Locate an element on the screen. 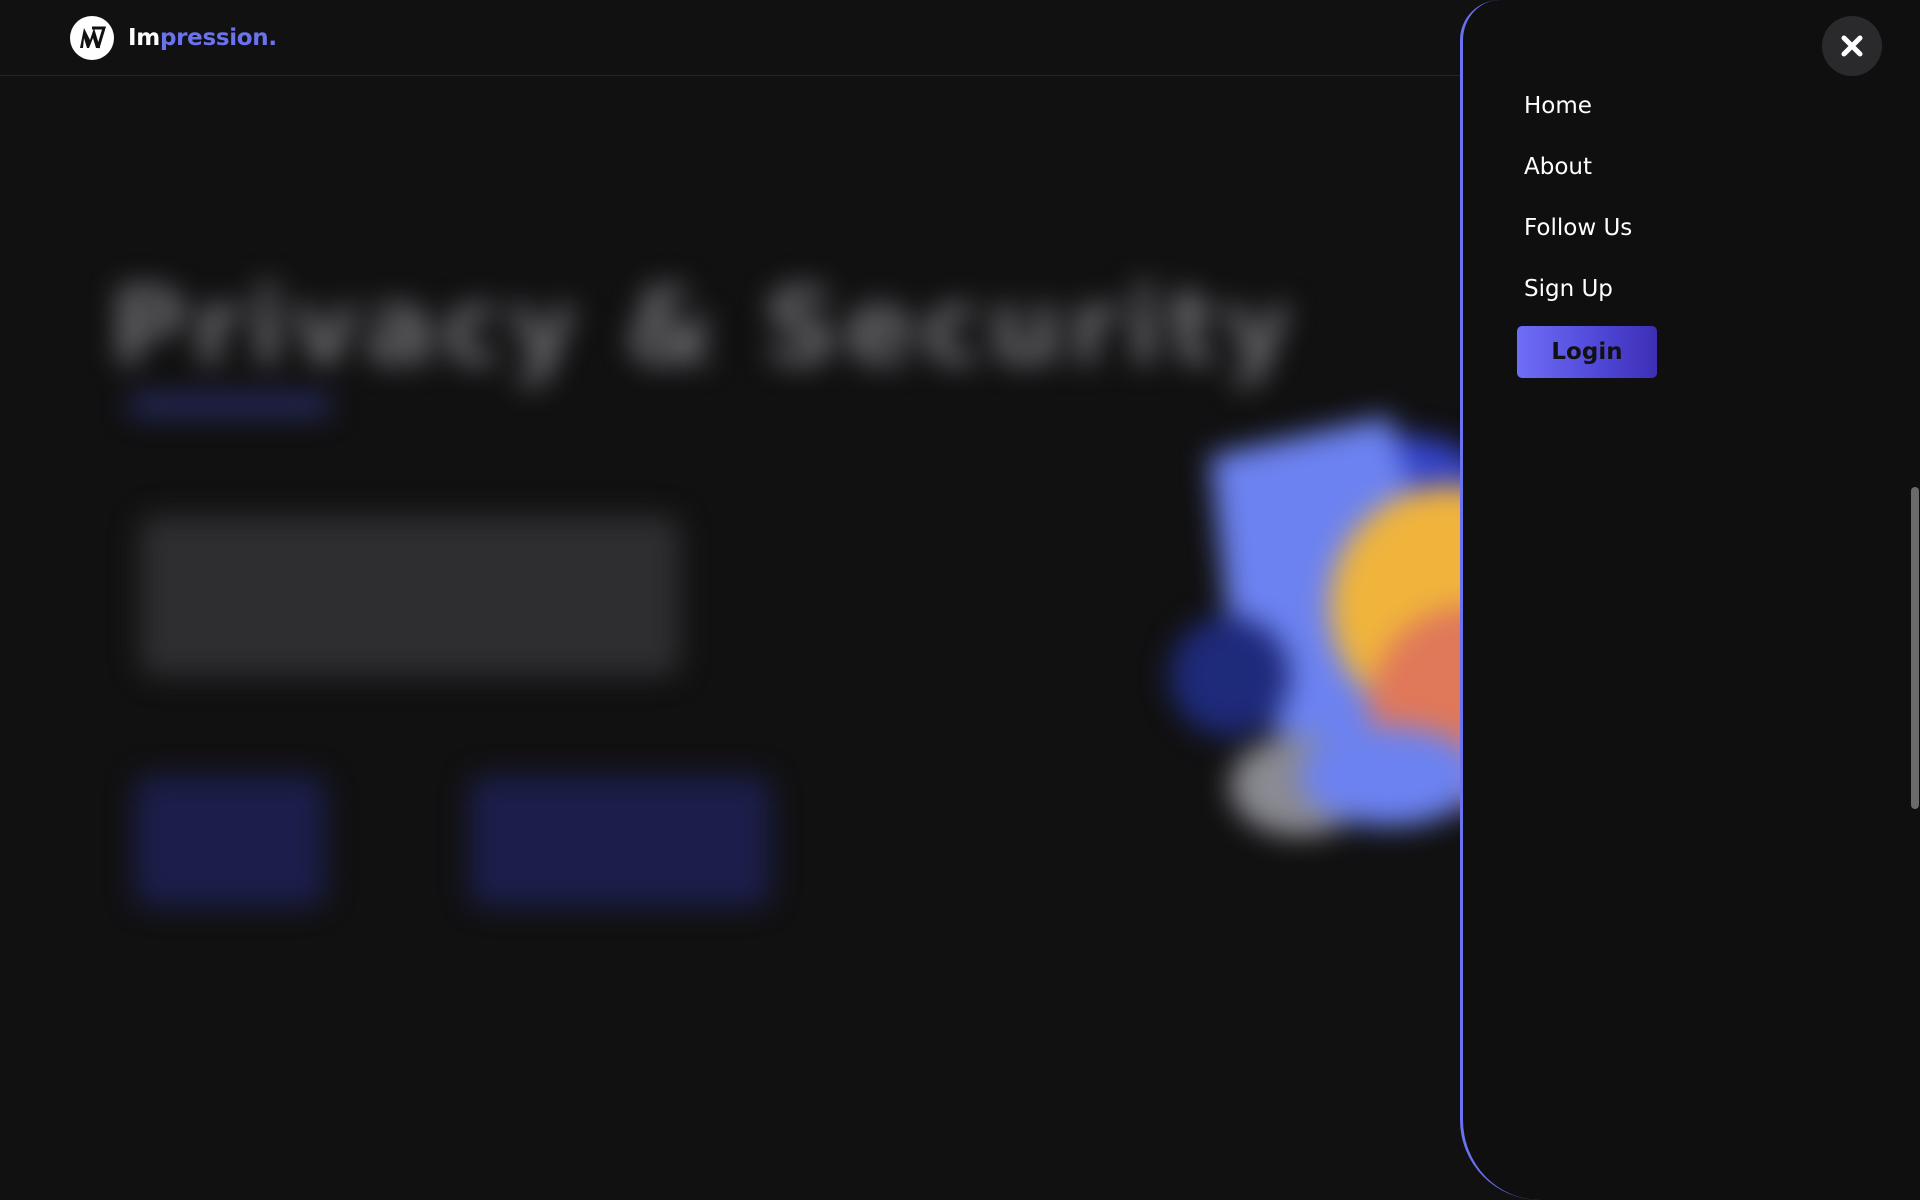 Image resolution: width=1920 pixels, height=1200 pixels. hero-paragraph is located at coordinates (410, 596).